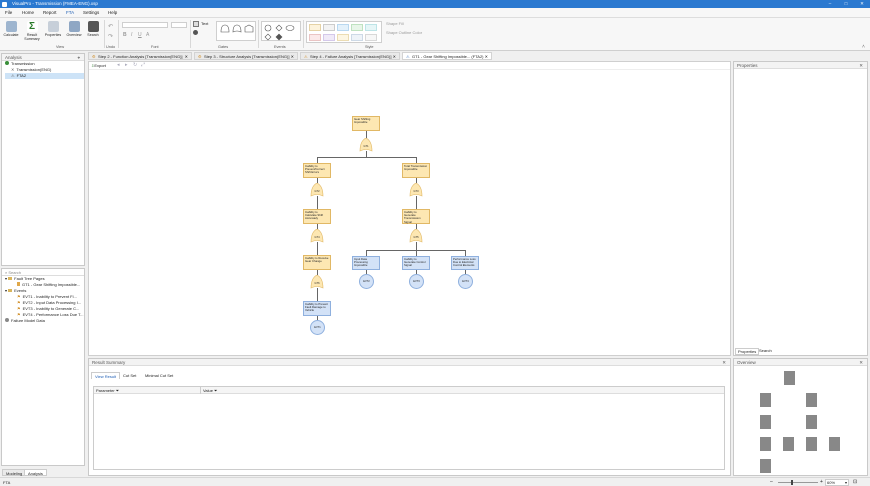  Describe the element at coordinates (792, 482) in the screenshot. I see `zoom-slider-thumb` at that location.